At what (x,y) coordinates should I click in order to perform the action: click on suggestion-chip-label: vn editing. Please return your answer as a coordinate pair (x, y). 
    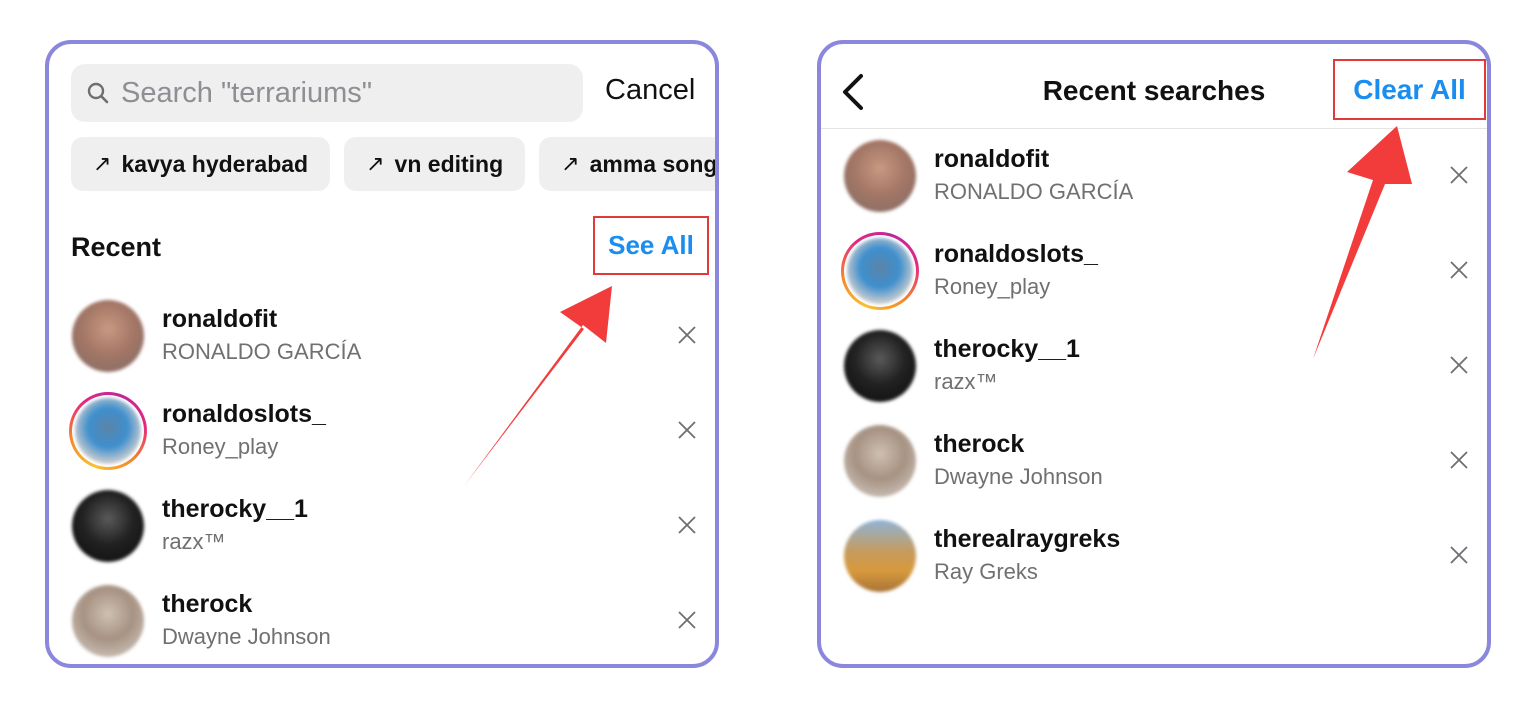
    Looking at the image, I should click on (449, 163).